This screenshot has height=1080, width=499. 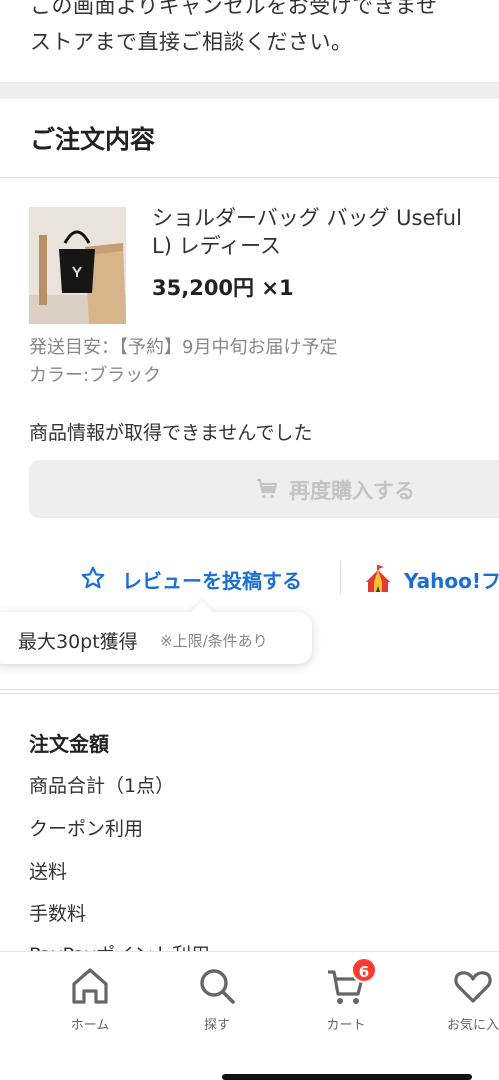 What do you see at coordinates (472, 1025) in the screenshot?
I see `nav-favorites-label: お気に入` at bounding box center [472, 1025].